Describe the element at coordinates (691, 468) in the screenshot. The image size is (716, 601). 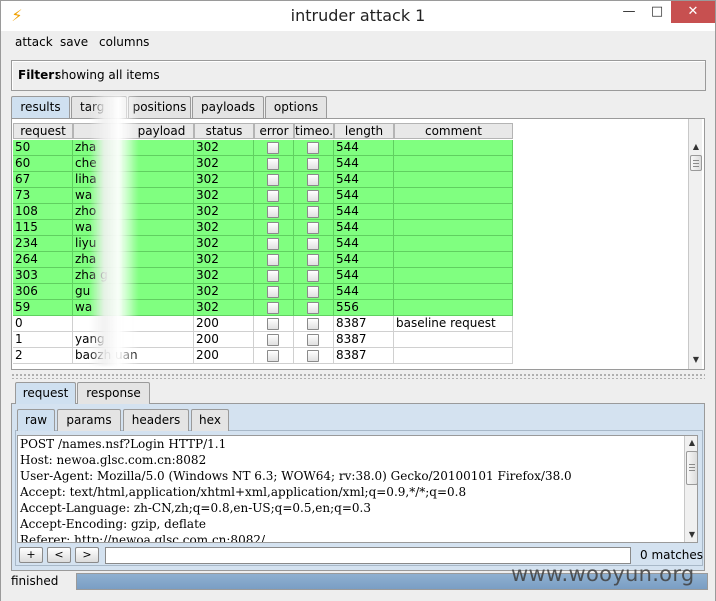
I see `editor-scrollbar-thumb` at that location.